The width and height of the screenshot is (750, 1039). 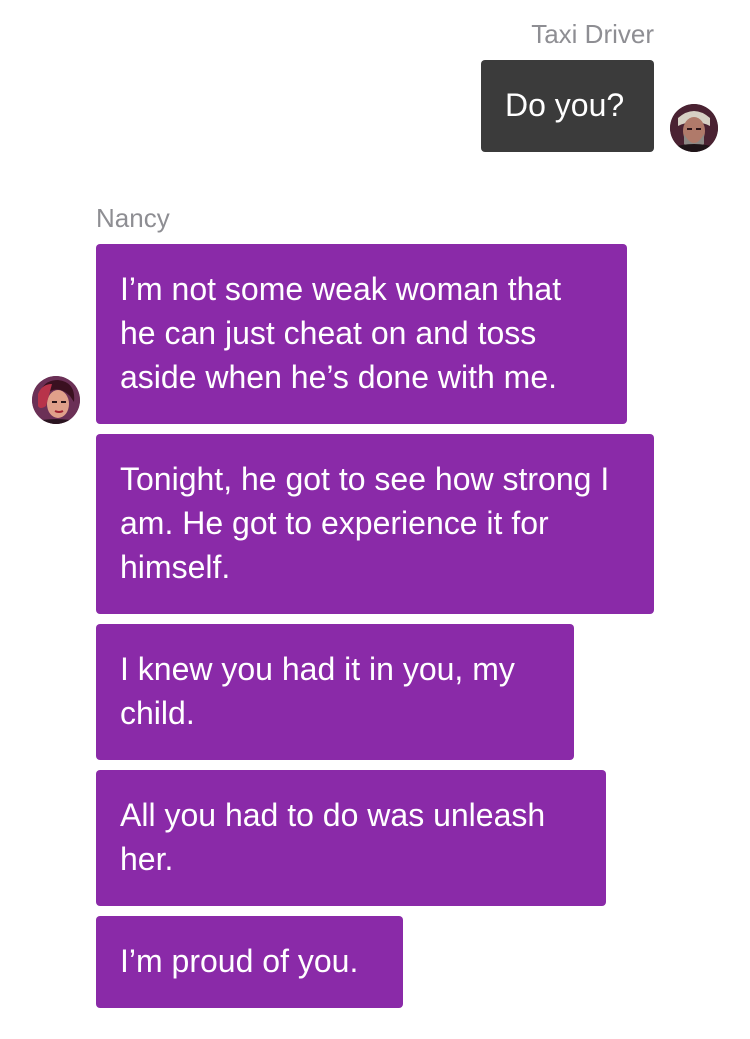 I want to click on sender-name-nancy: Nancy, so click(x=133, y=218).